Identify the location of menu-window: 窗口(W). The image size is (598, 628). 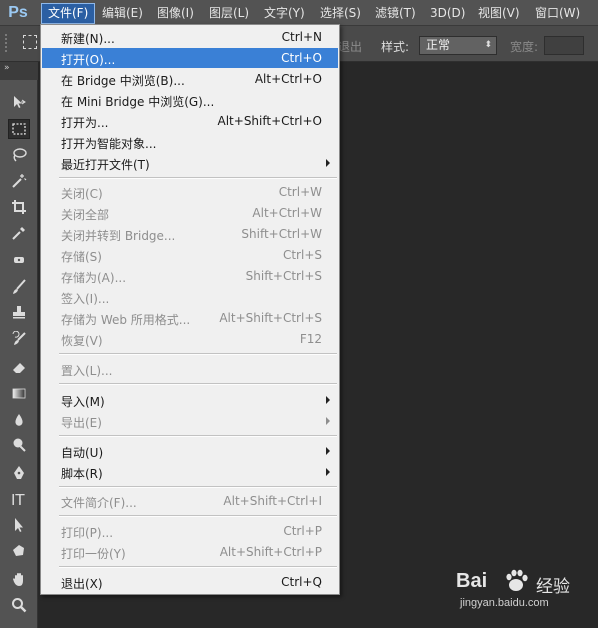
(557, 13).